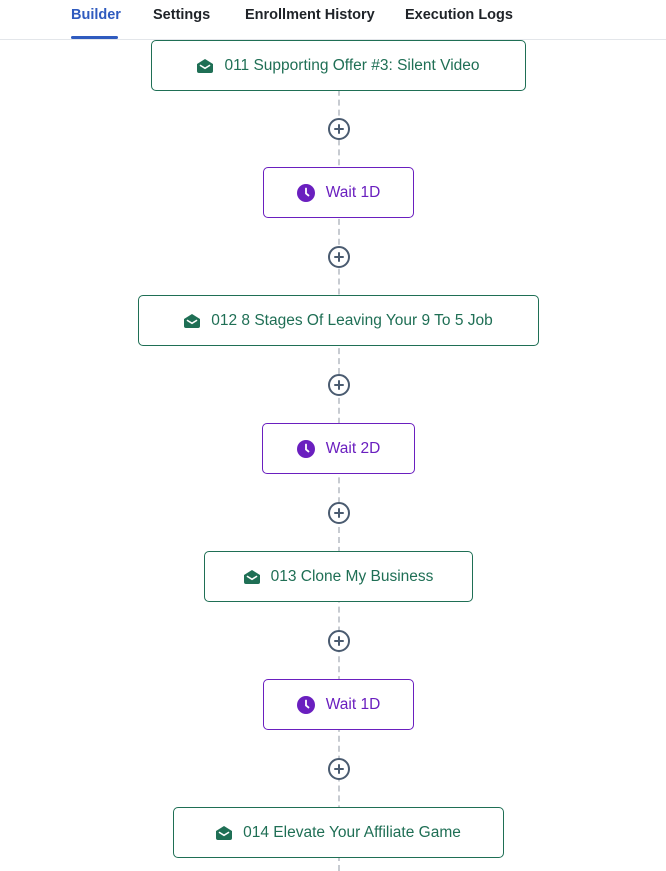 Image resolution: width=666 pixels, height=871 pixels. Describe the element at coordinates (310, 15) in the screenshot. I see `tab-enrollment-history: Enrollment History` at that location.